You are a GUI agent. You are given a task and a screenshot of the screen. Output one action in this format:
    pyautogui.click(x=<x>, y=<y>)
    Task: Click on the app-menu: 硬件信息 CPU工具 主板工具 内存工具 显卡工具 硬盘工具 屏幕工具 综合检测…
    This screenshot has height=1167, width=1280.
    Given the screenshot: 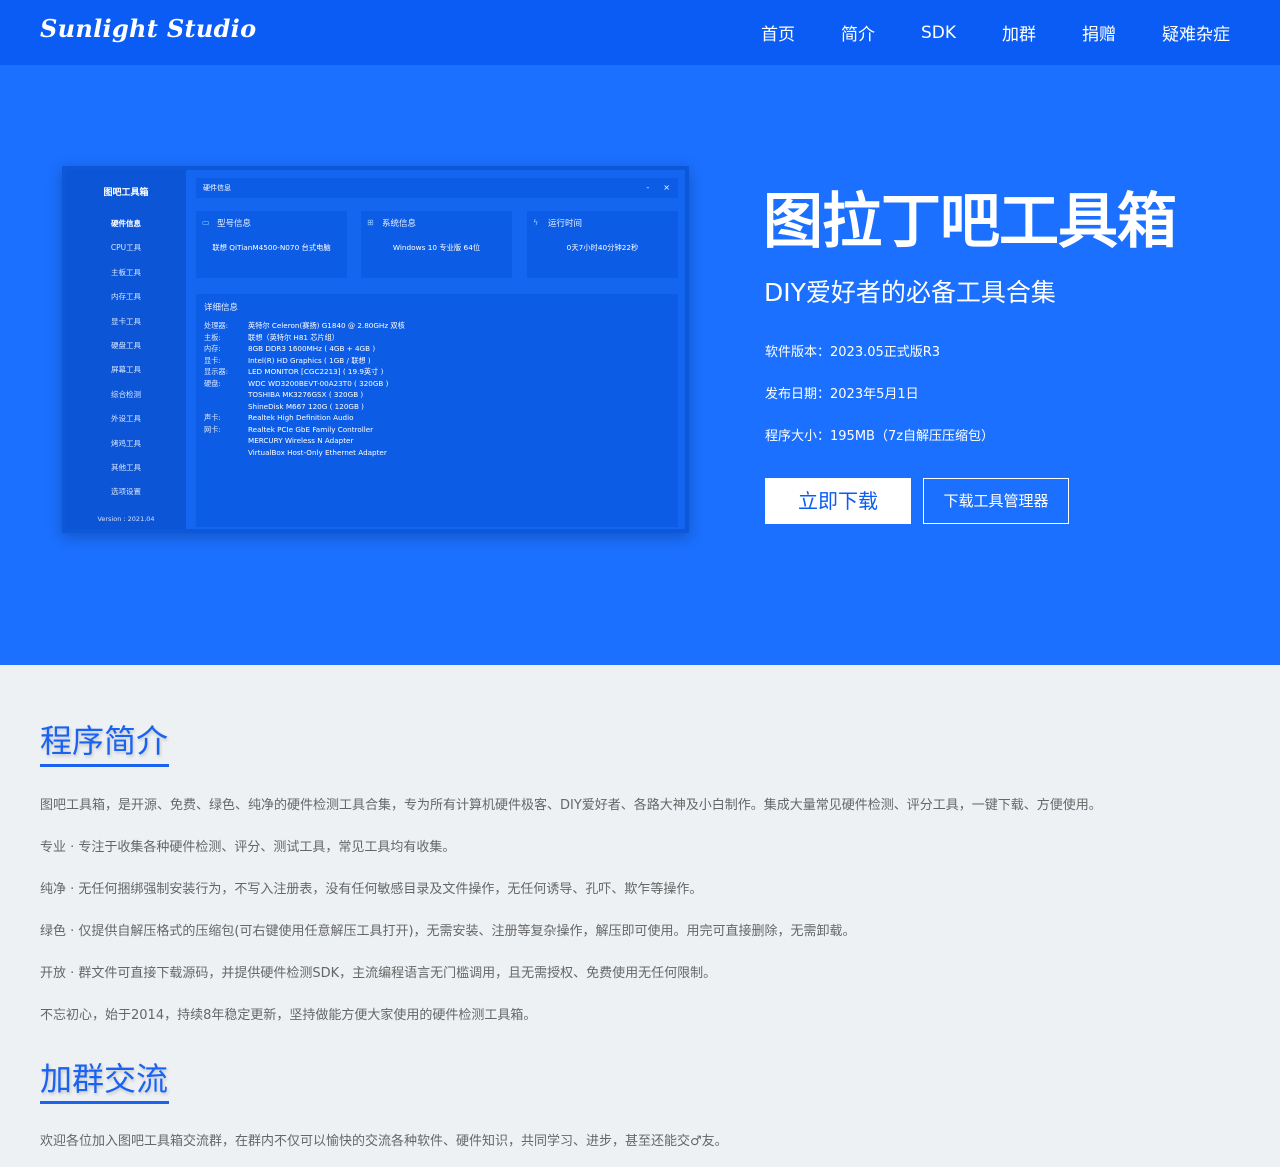 What is the action you would take?
    pyautogui.click(x=126, y=358)
    